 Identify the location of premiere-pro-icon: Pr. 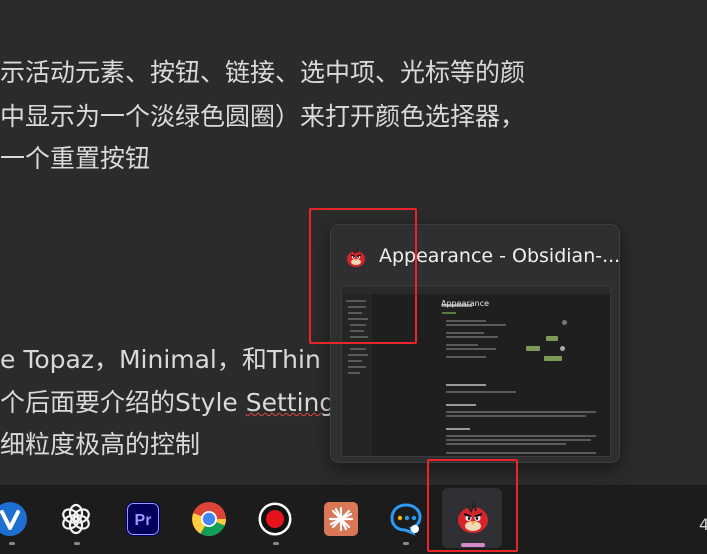
(143, 519).